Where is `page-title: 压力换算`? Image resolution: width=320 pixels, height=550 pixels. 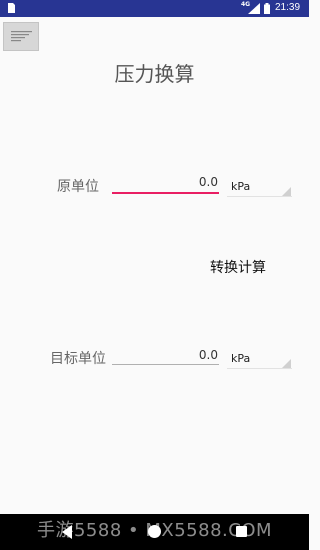 page-title: 压力换算 is located at coordinates (154, 74).